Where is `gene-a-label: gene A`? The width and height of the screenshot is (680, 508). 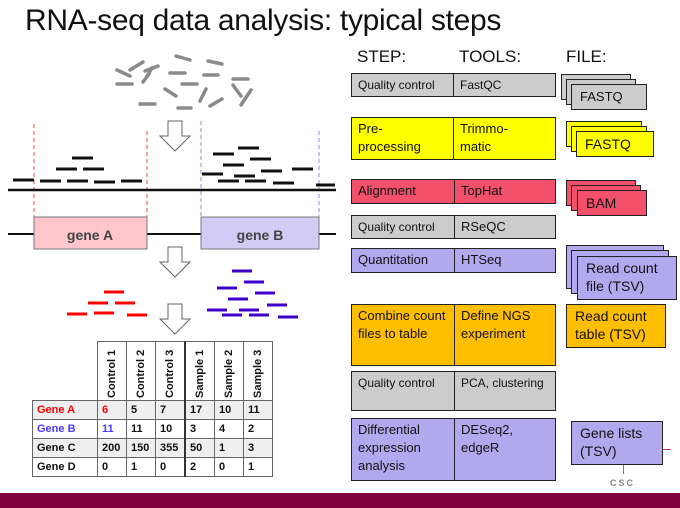 gene-a-label: gene A is located at coordinates (90, 235).